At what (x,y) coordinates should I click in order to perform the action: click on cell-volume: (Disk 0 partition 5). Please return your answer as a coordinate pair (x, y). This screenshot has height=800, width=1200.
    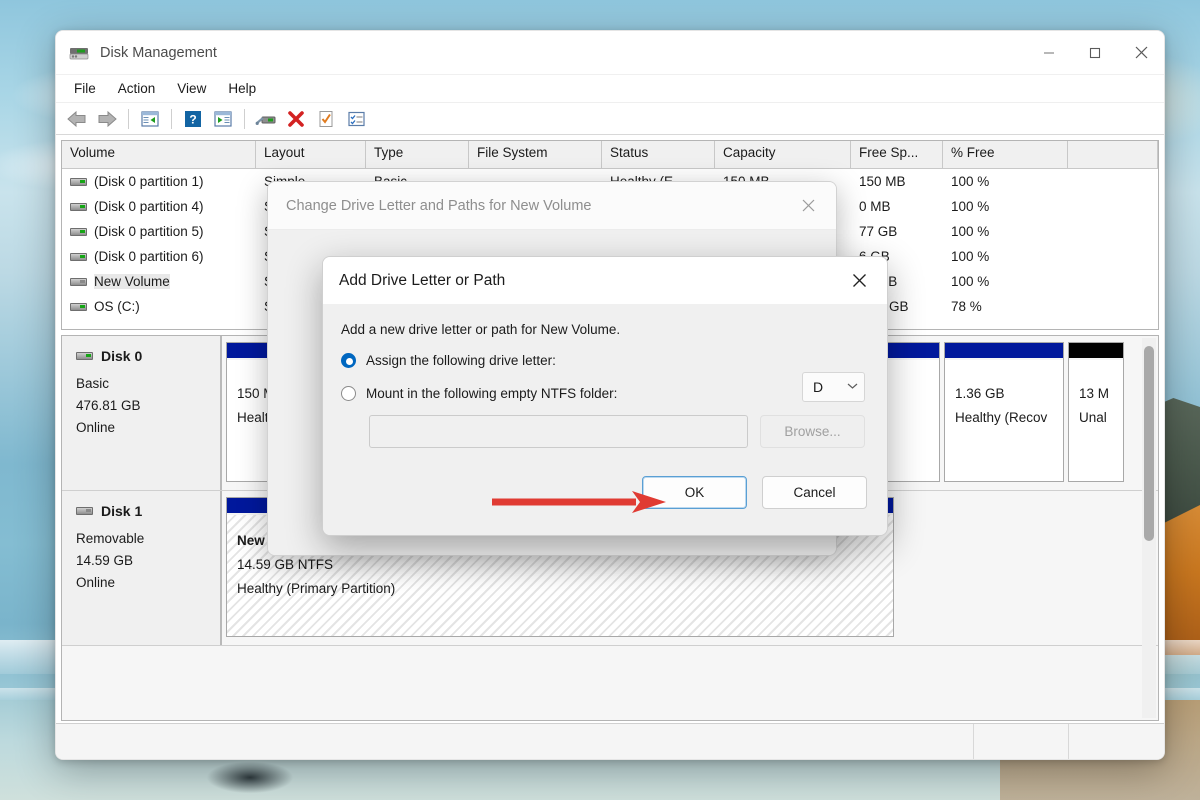
    Looking at the image, I should click on (149, 231).